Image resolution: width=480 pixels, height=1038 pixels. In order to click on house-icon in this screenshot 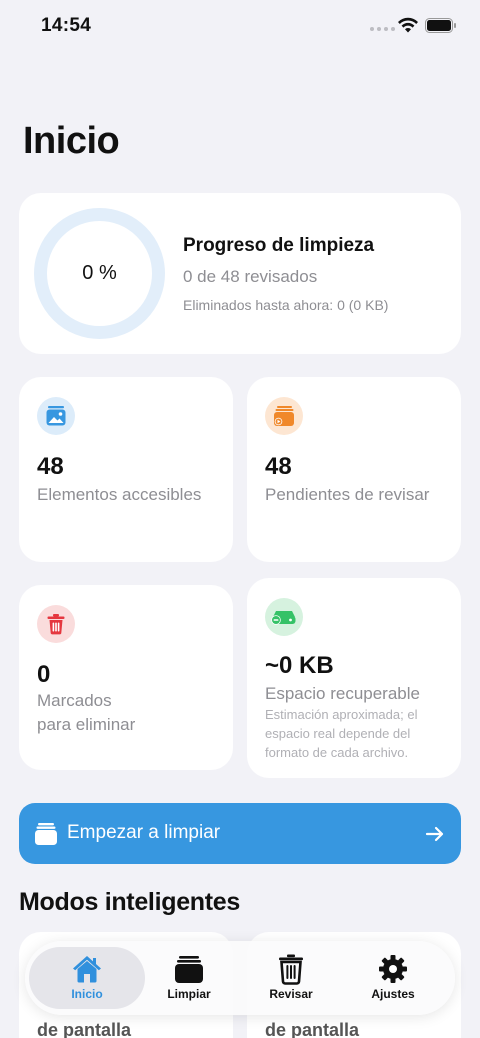, I will do `click(87, 969)`.